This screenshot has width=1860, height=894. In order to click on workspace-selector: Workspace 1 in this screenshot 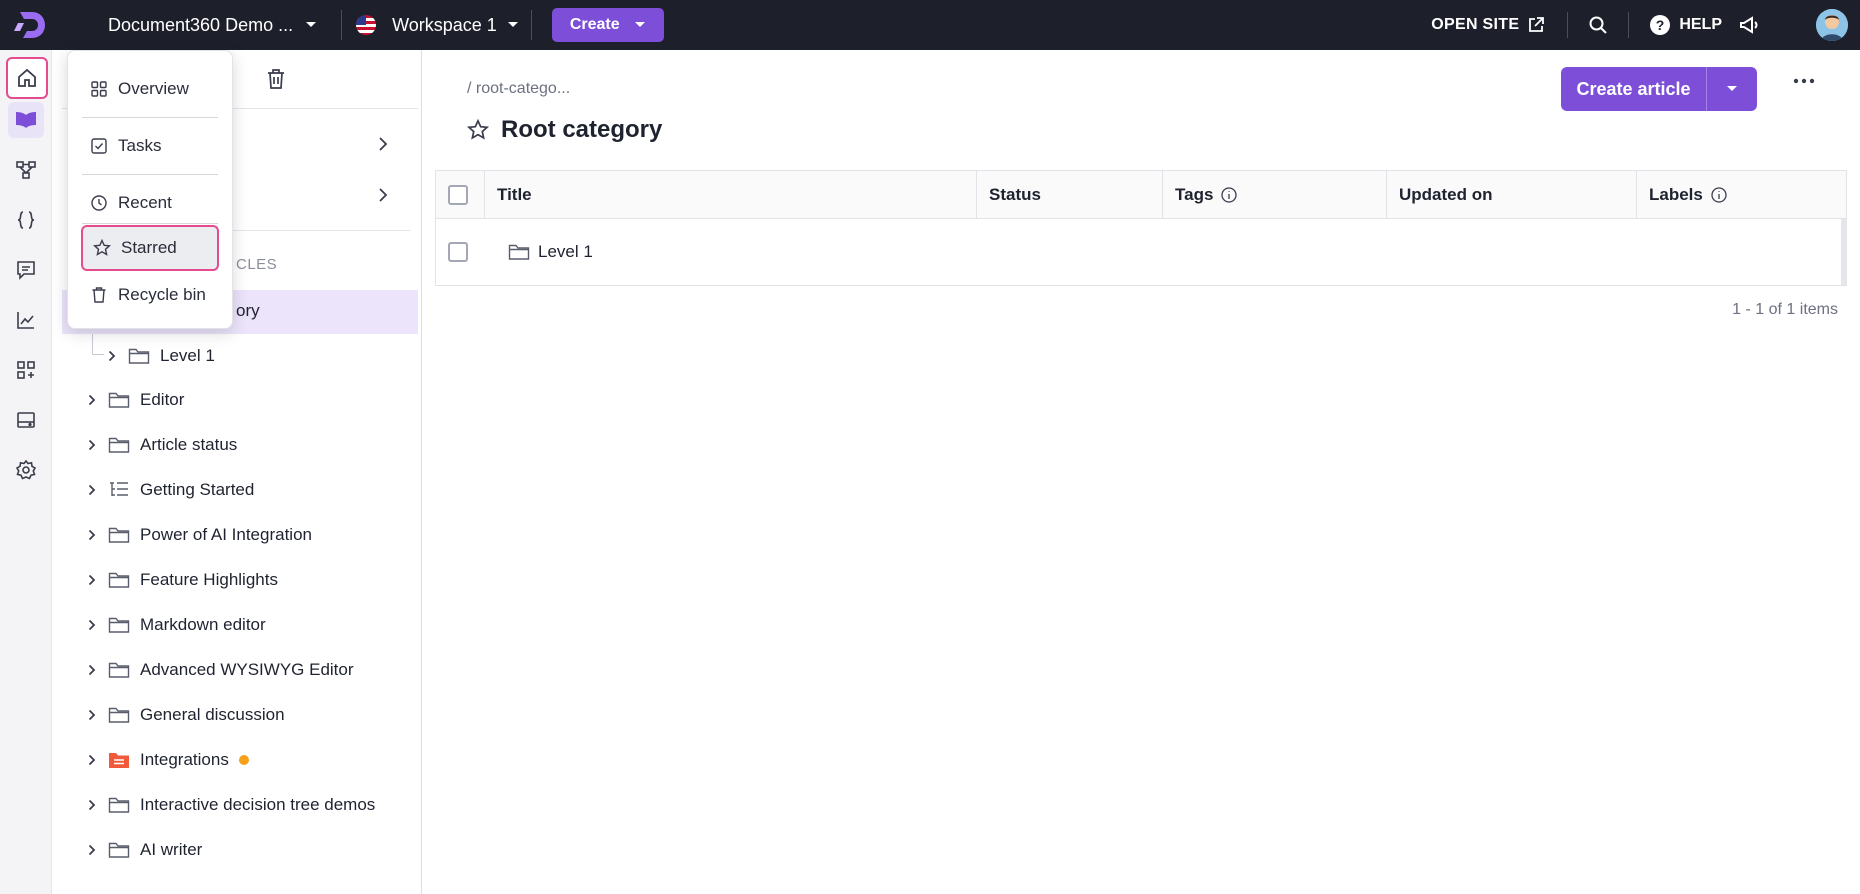, I will do `click(437, 25)`.